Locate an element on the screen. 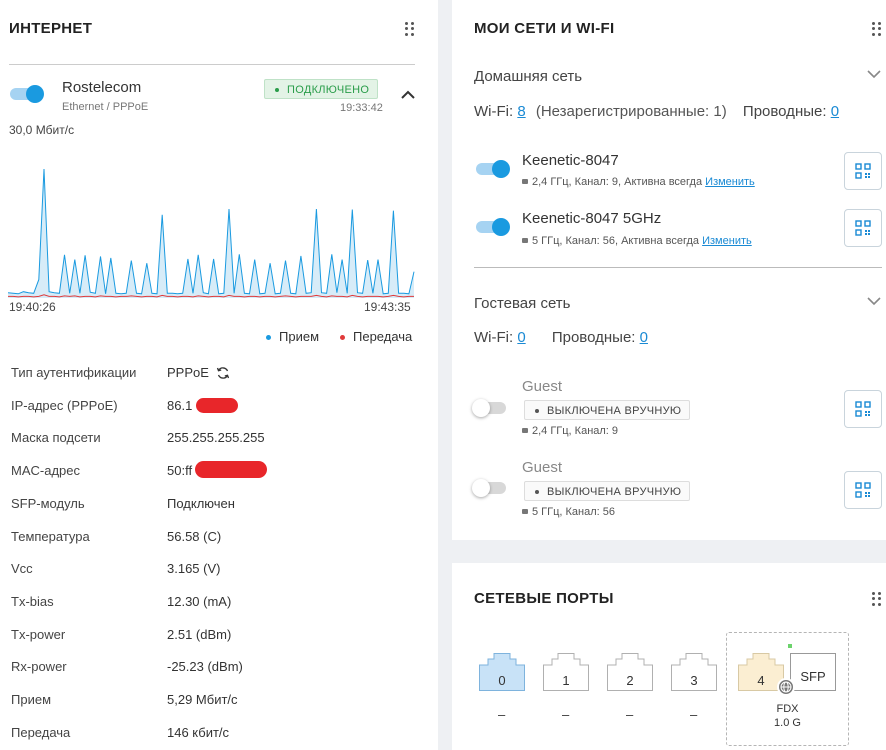 The height and width of the screenshot is (750, 886). port-1: 1 is located at coordinates (566, 672).